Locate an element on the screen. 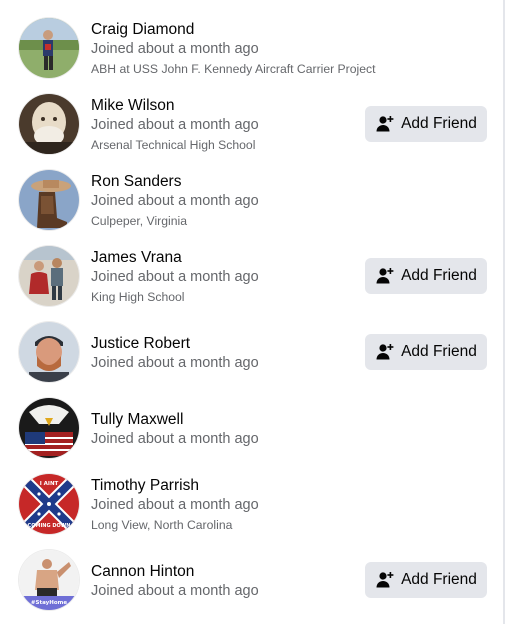 The width and height of the screenshot is (506, 624). member-name: Timothy Parrish is located at coordinates (145, 486).